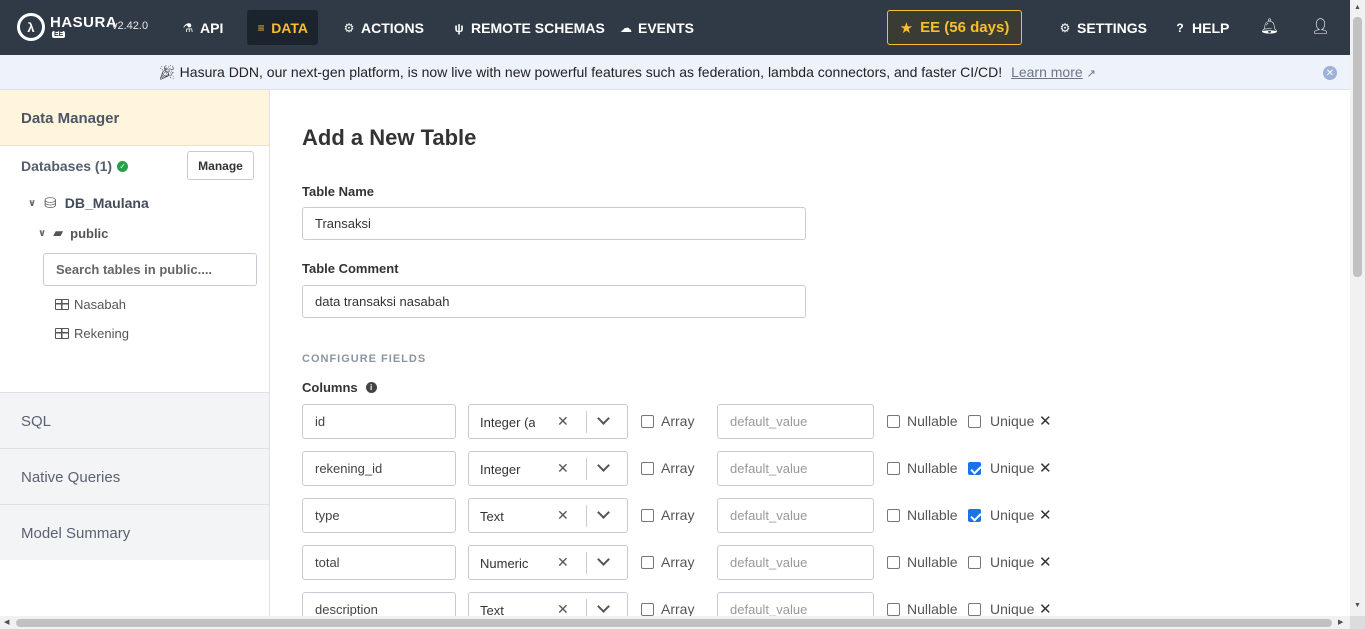  I want to click on nav-settings-label: SETTINGS, so click(1112, 27).